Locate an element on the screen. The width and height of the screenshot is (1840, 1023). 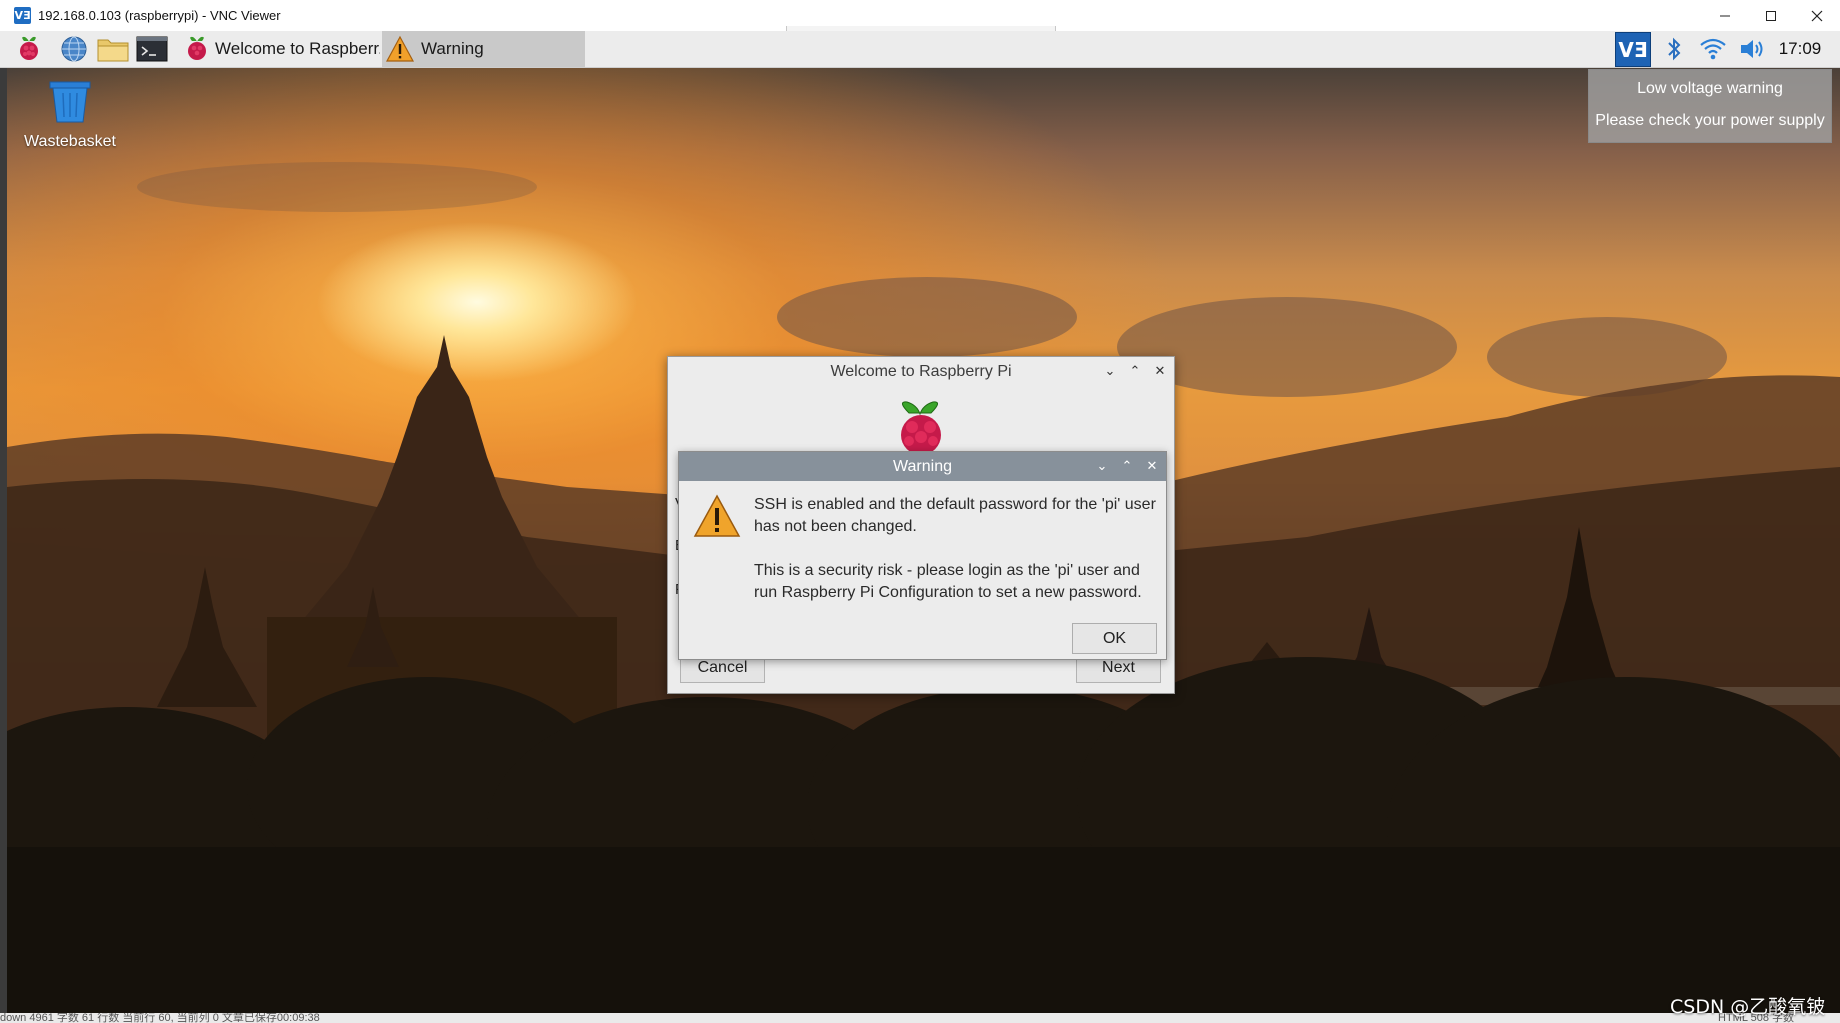
taskbar-task-warning: Warning is located at coordinates (483, 49).